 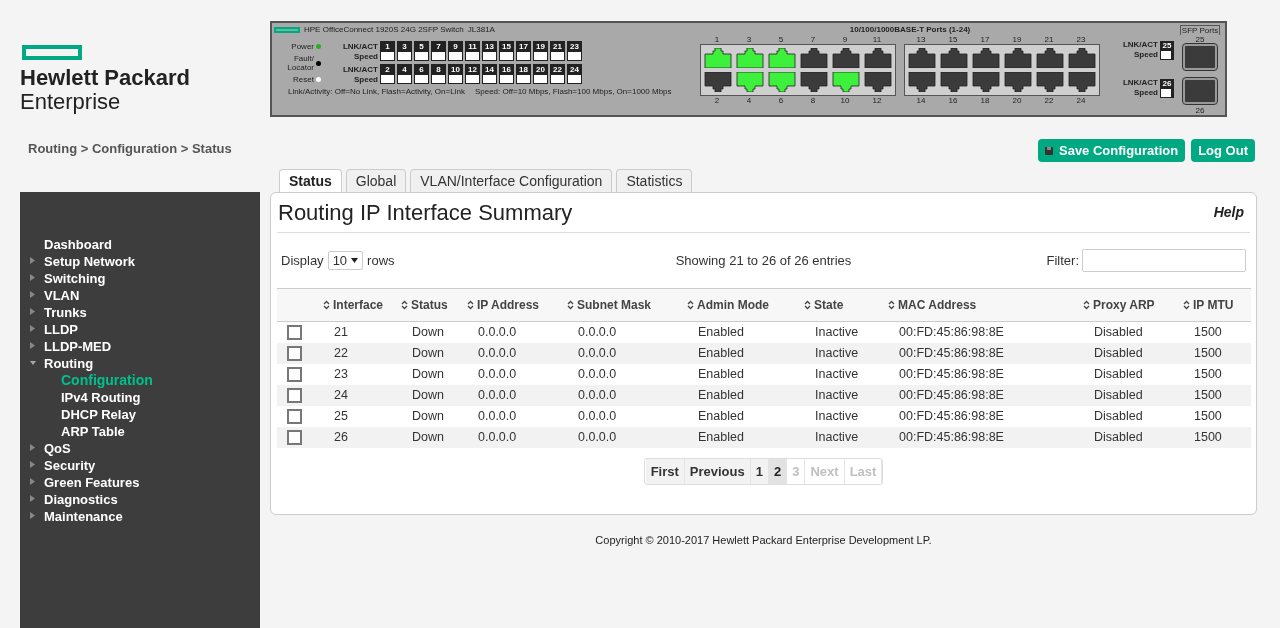 I want to click on column-header: IP MTU, so click(x=1217, y=305).